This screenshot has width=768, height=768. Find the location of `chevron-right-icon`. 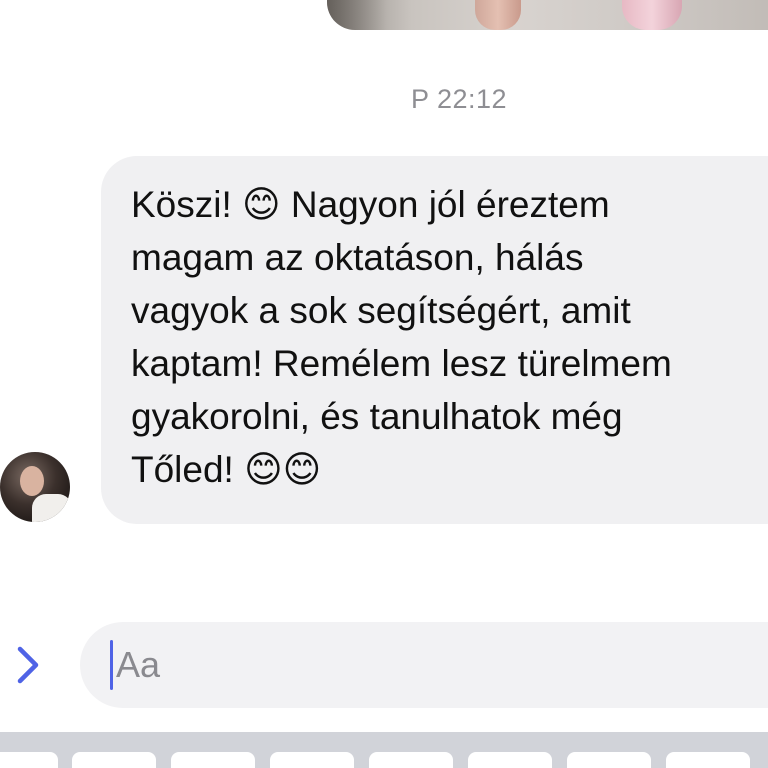

chevron-right-icon is located at coordinates (28, 665).